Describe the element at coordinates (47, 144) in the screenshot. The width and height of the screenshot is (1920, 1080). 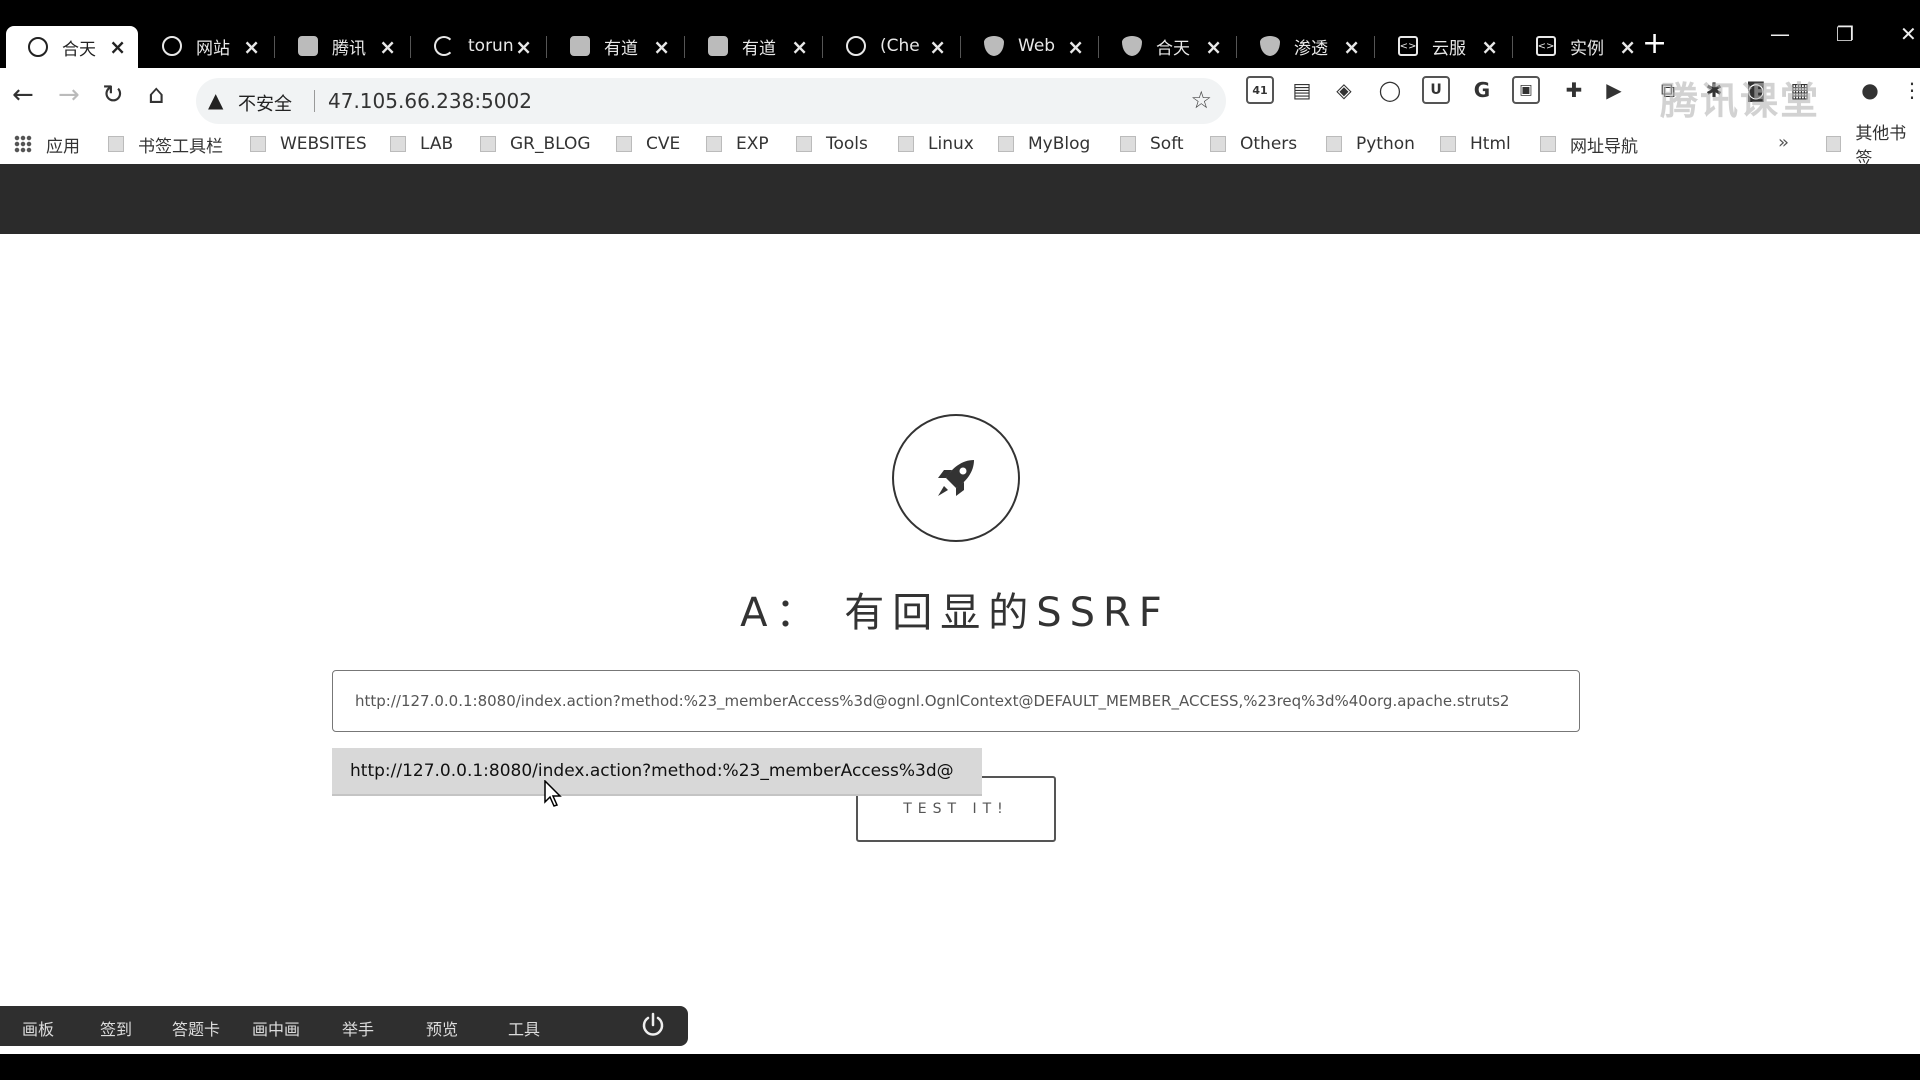
I see `bookmark-apps: 应用` at that location.